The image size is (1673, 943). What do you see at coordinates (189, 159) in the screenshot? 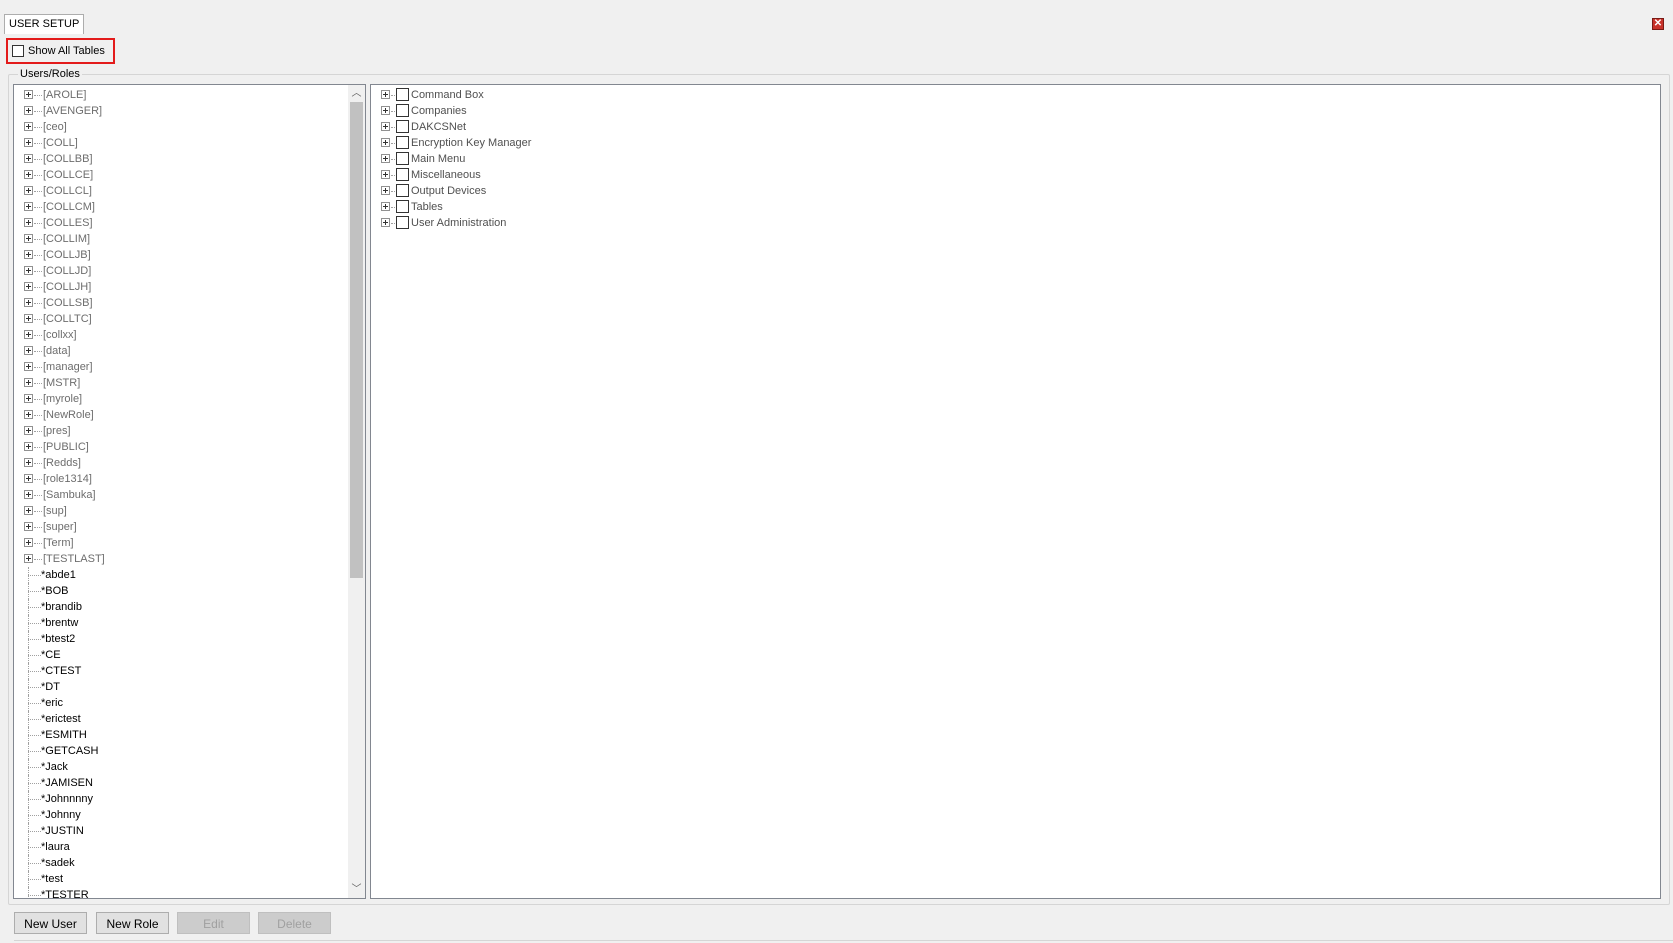
I see `role-tree-item: [COLLBB]` at bounding box center [189, 159].